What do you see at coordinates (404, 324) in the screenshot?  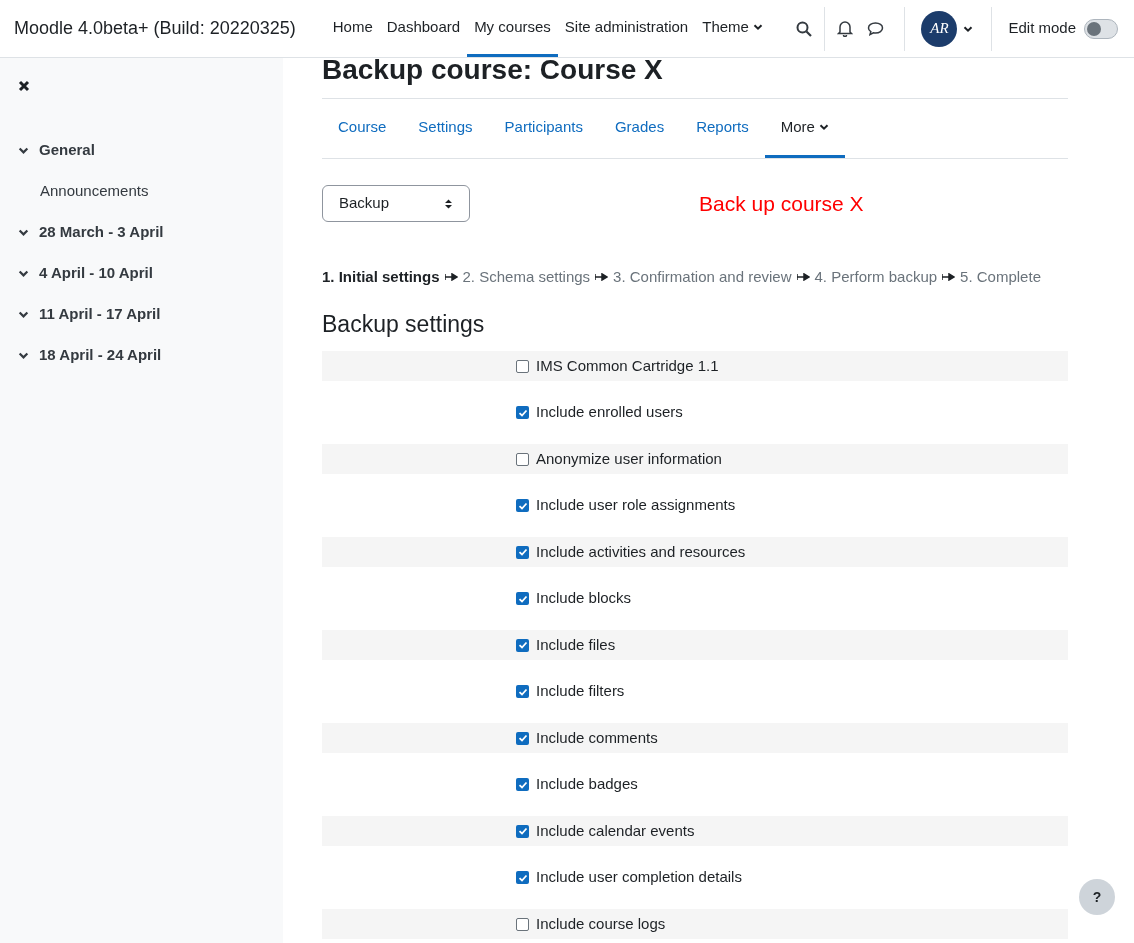 I see `section-heading: Backup settings` at bounding box center [404, 324].